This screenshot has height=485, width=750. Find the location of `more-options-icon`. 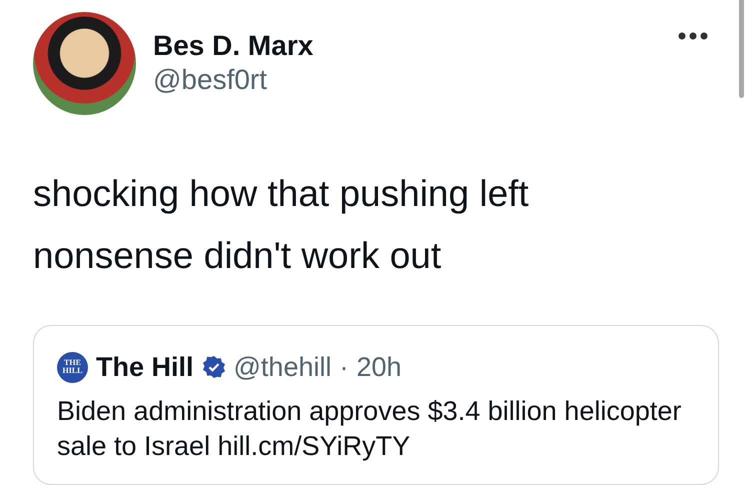

more-options-icon is located at coordinates (693, 36).